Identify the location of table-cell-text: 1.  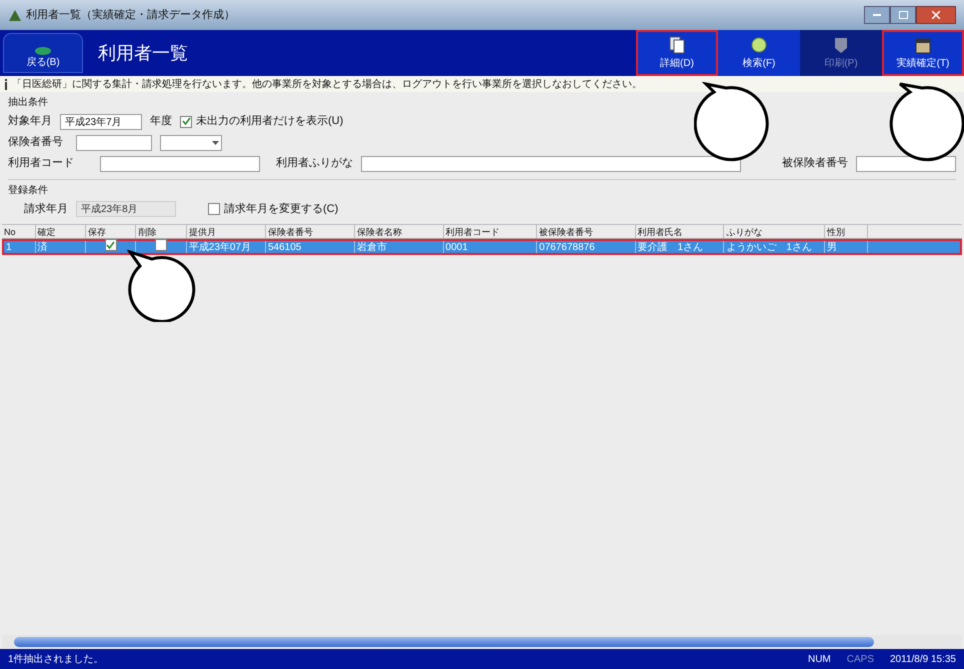
(9, 247).